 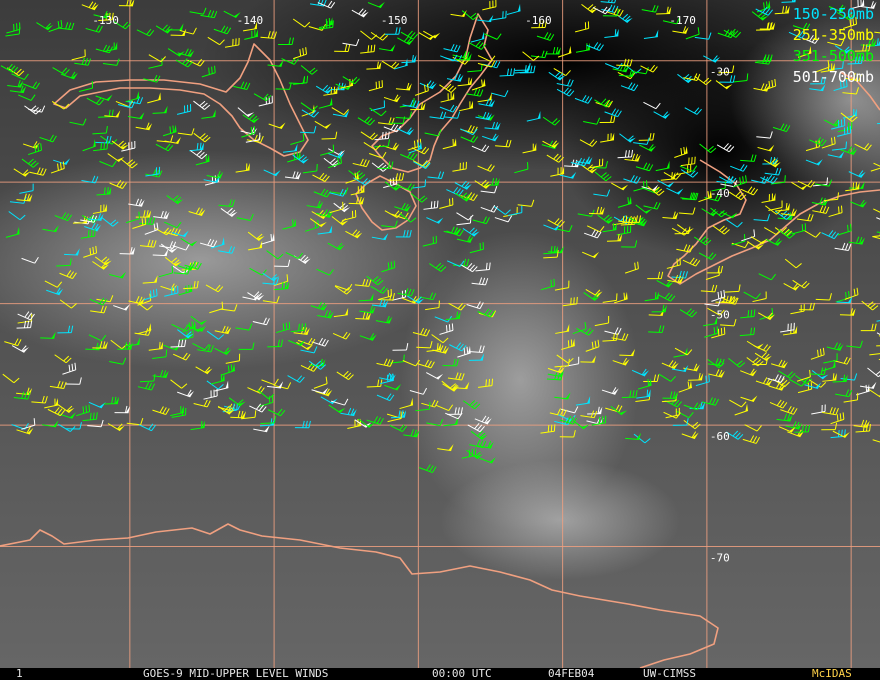 I want to click on longitude-label: -160, so click(x=538, y=20).